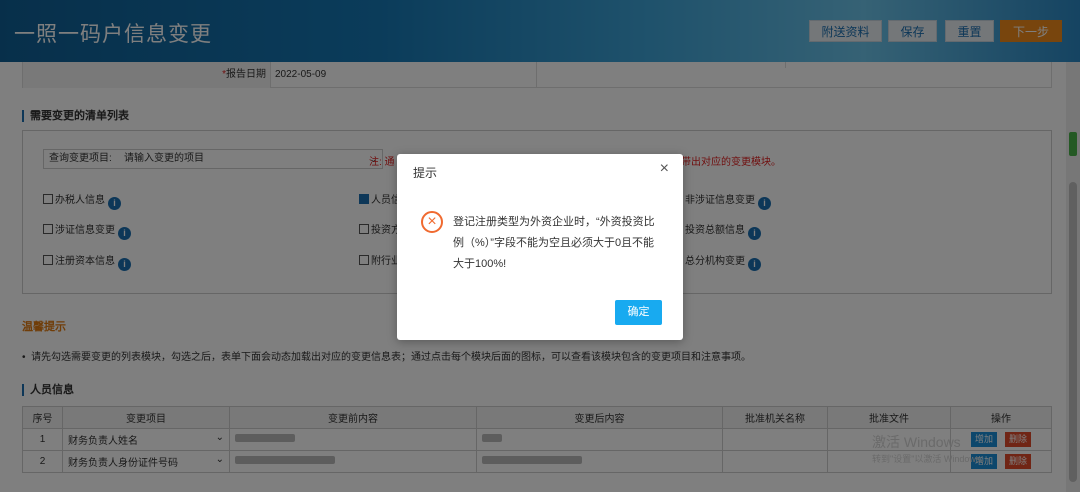 The image size is (1080, 492). Describe the element at coordinates (664, 169) in the screenshot. I see `close-icon: ×` at that location.